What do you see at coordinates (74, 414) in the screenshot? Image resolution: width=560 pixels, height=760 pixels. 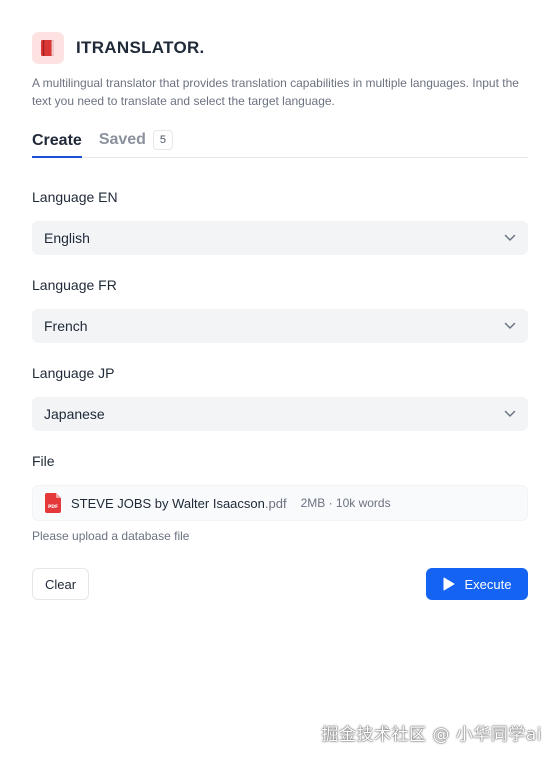 I see `language-jp-value: Japanese` at bounding box center [74, 414].